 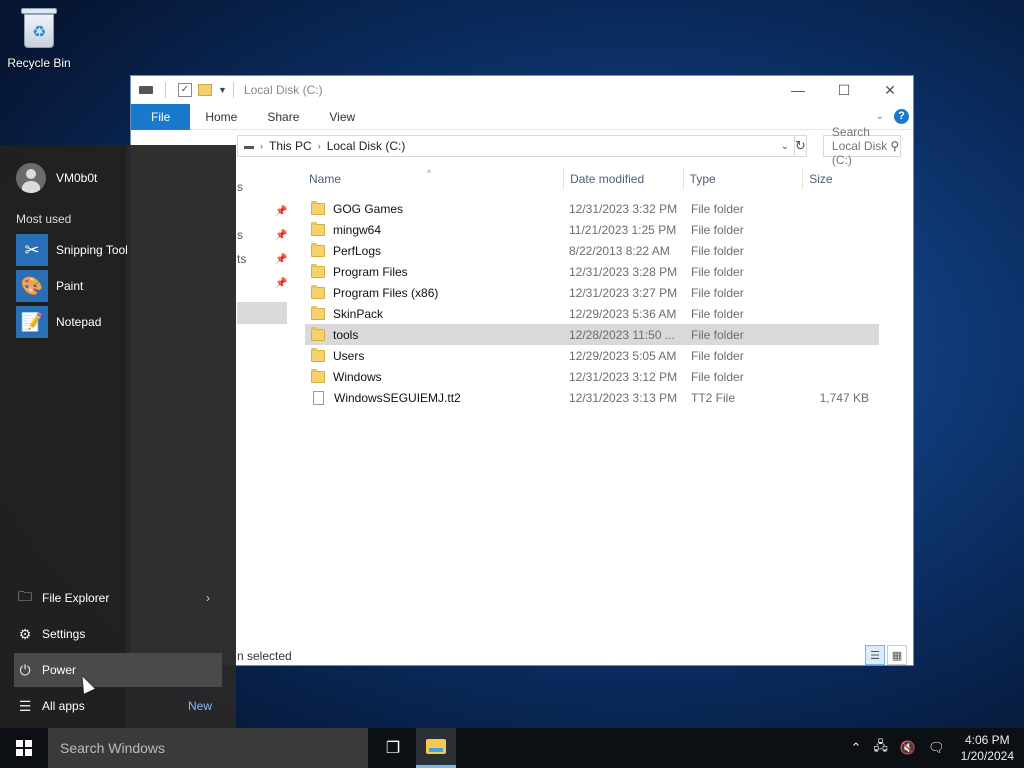 I want to click on column-name: Name ^, so click(x=434, y=179).